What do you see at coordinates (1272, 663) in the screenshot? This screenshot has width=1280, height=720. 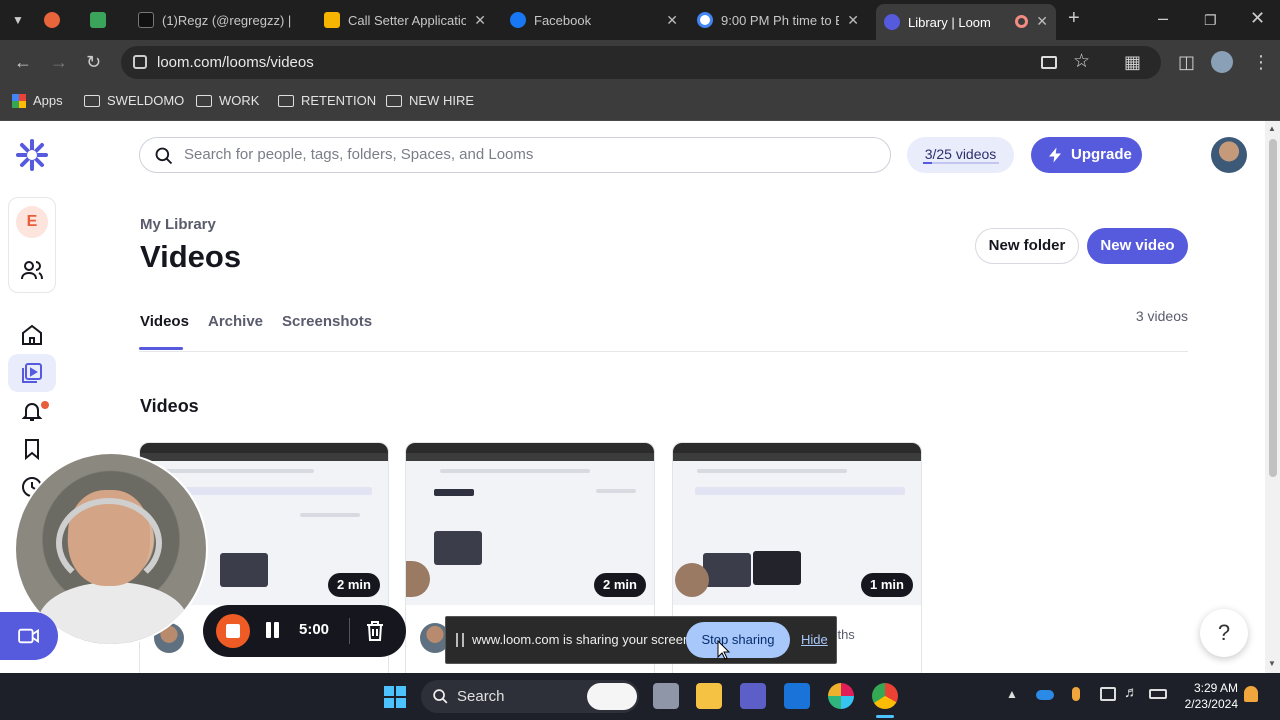 I see `scroll-down-arrow-icon: ▼` at bounding box center [1272, 663].